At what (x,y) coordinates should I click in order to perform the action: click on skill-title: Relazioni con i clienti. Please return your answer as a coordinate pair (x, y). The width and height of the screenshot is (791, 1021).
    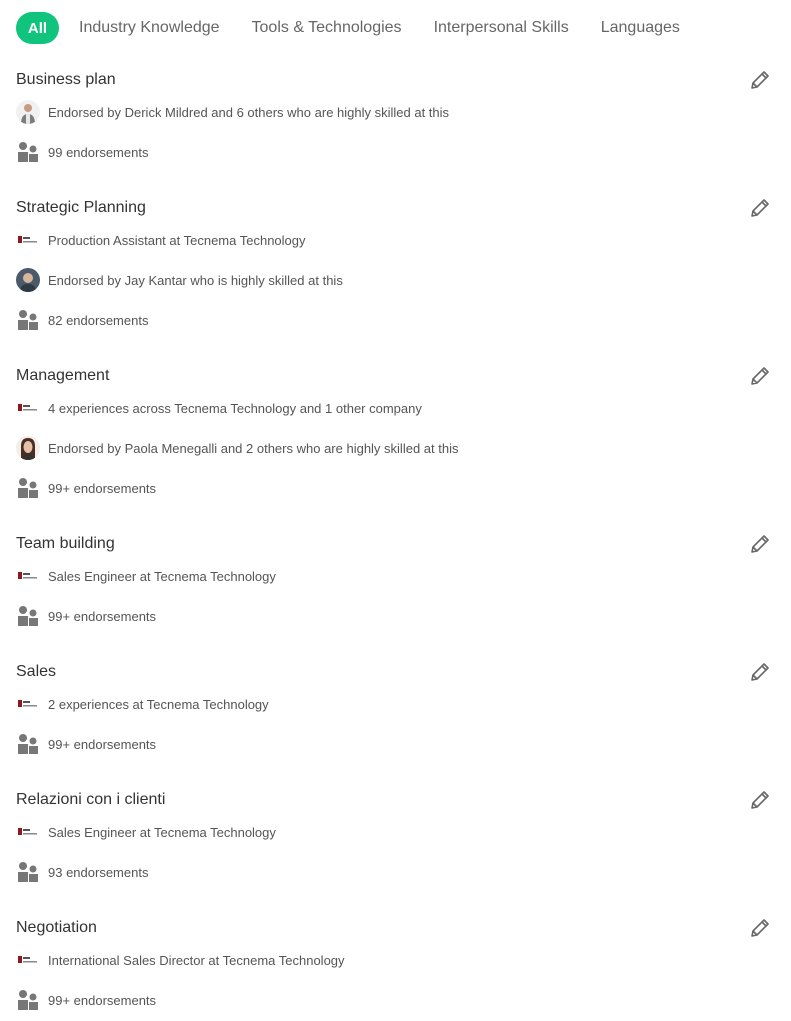
    Looking at the image, I should click on (91, 799).